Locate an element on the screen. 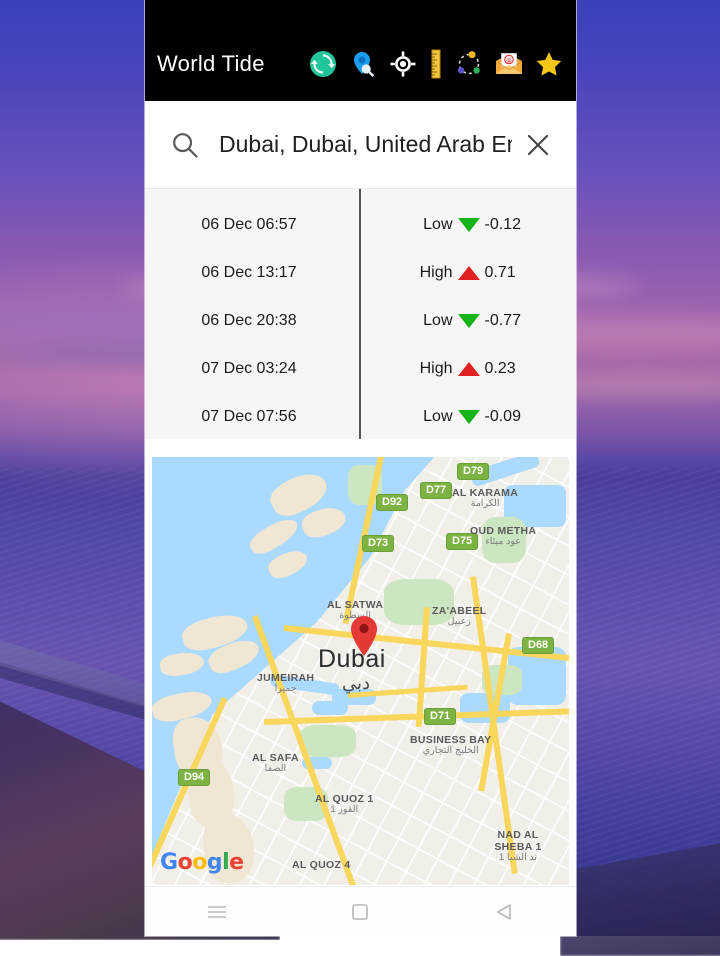 The image size is (720, 956). mail-icon: @ is located at coordinates (509, 64).